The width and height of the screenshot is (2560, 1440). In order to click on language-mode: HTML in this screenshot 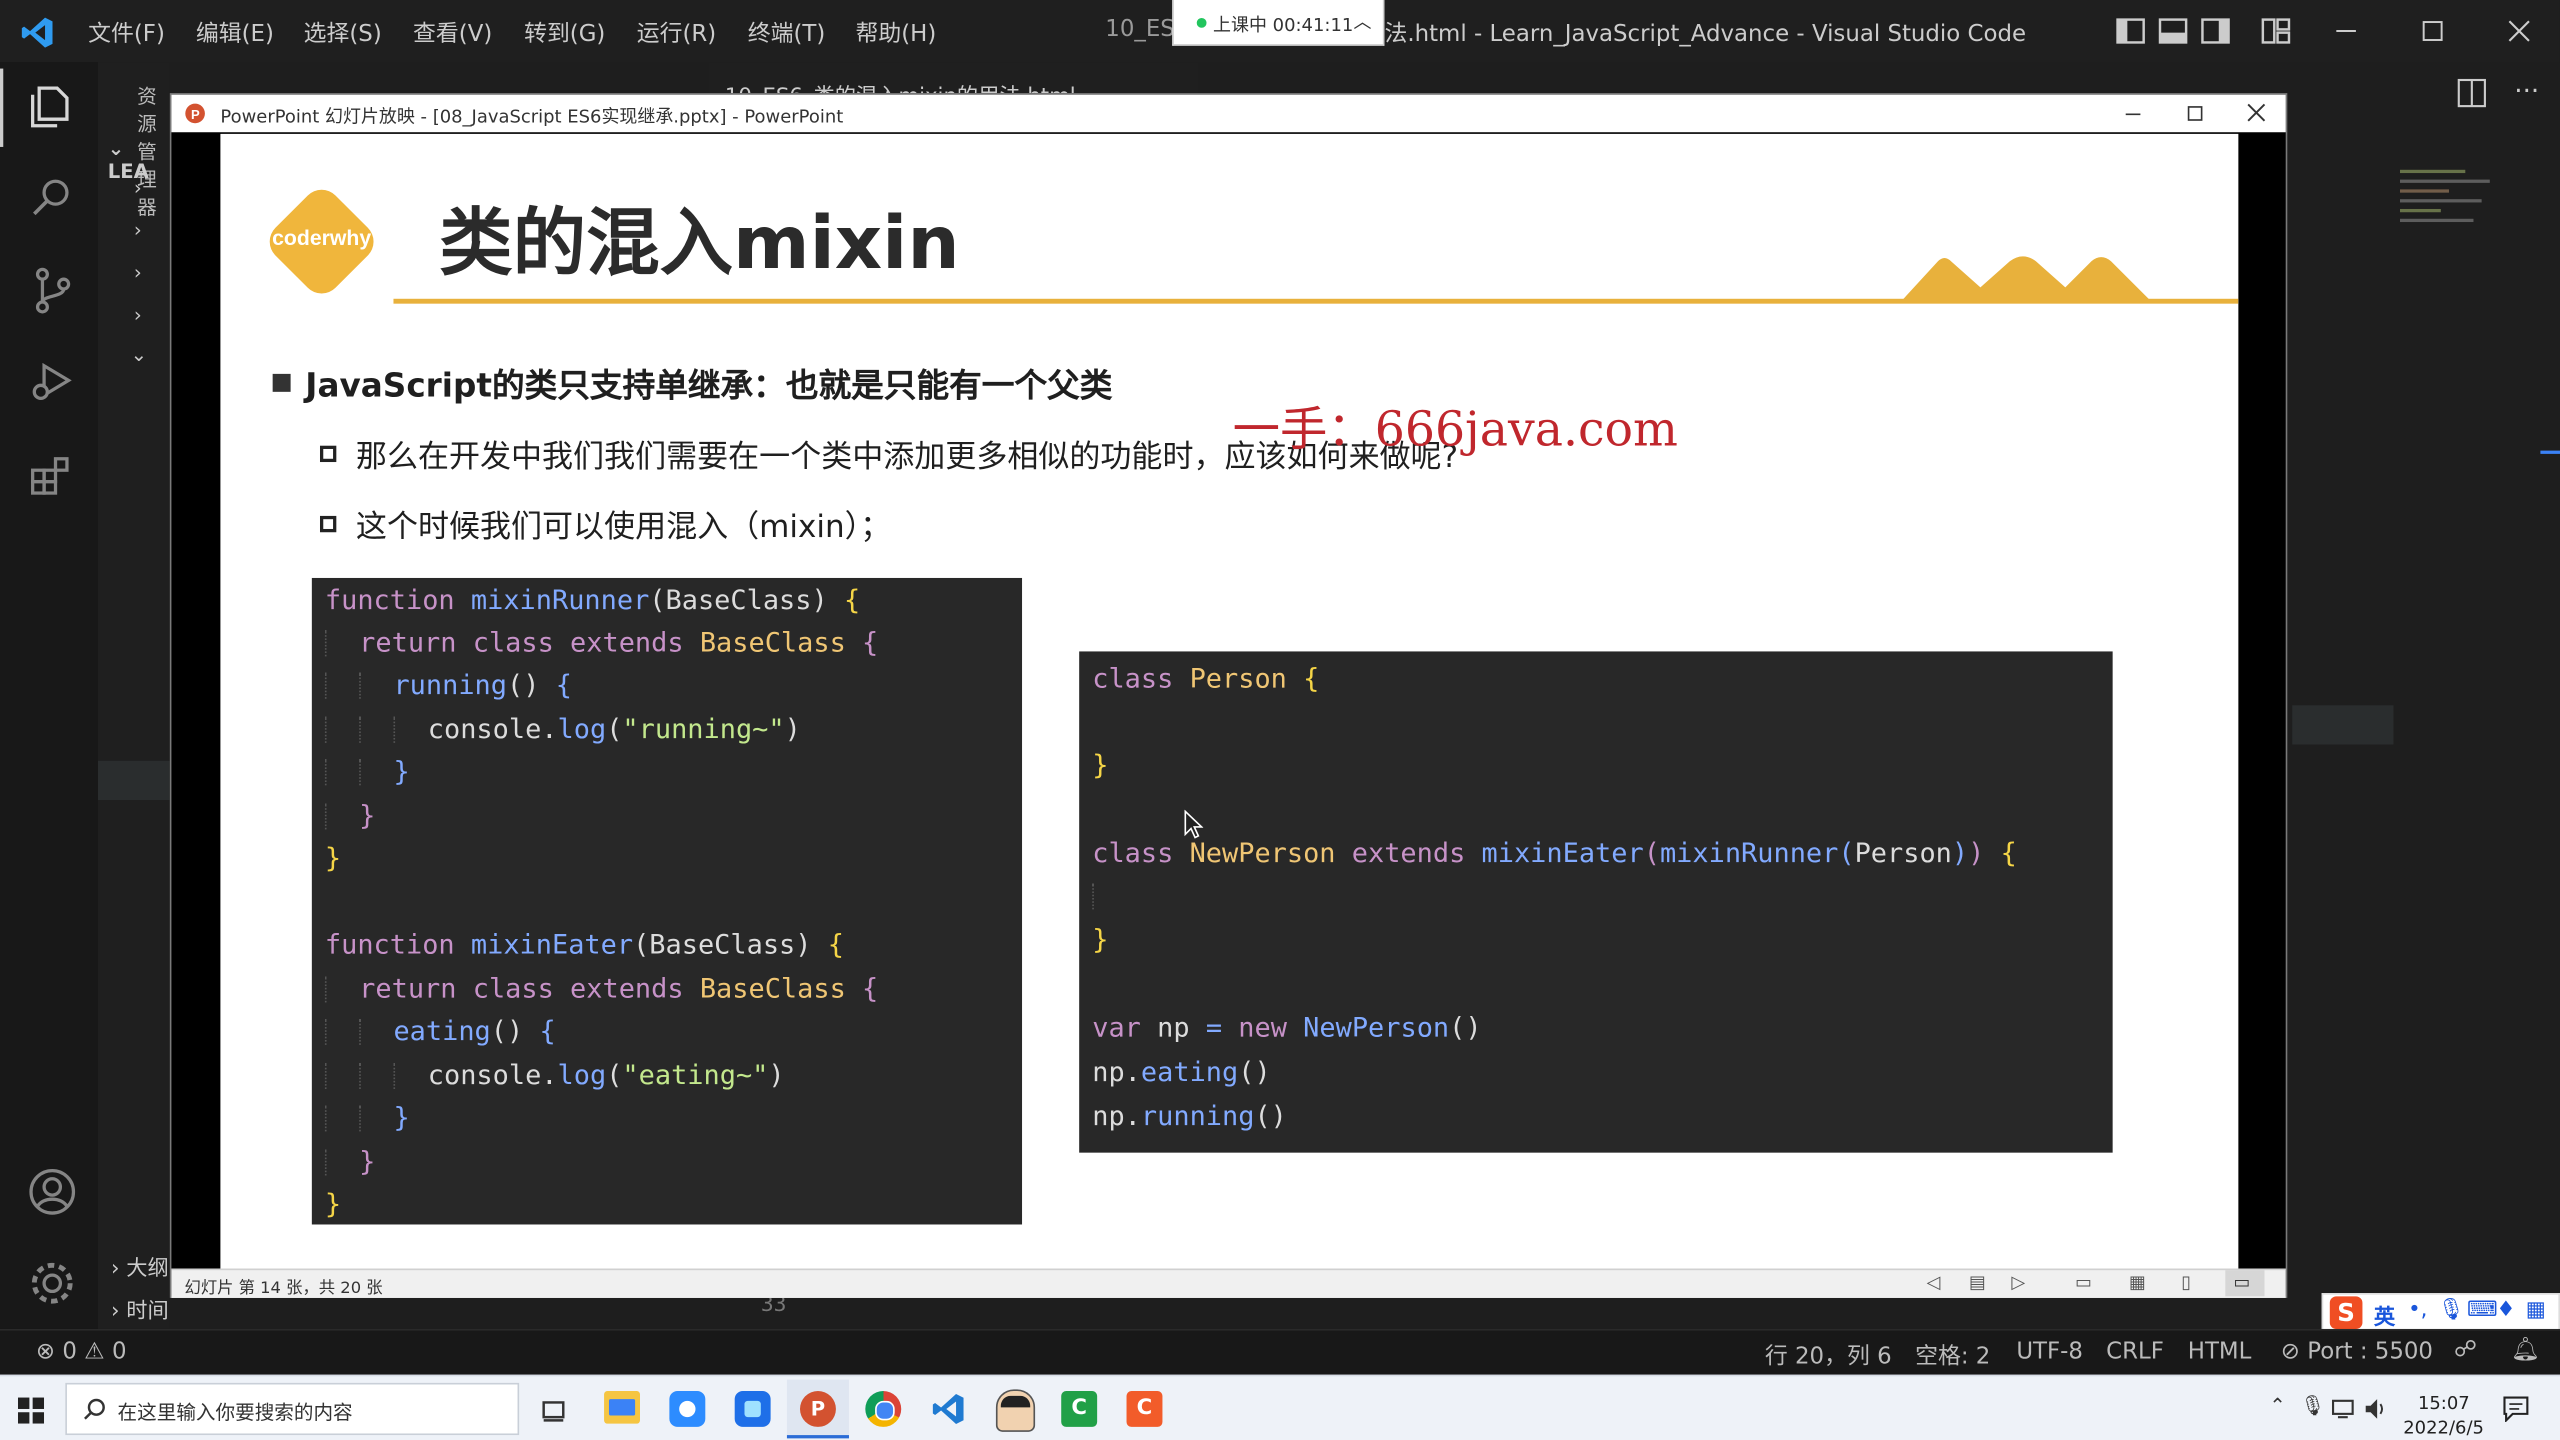, I will do `click(2220, 1352)`.